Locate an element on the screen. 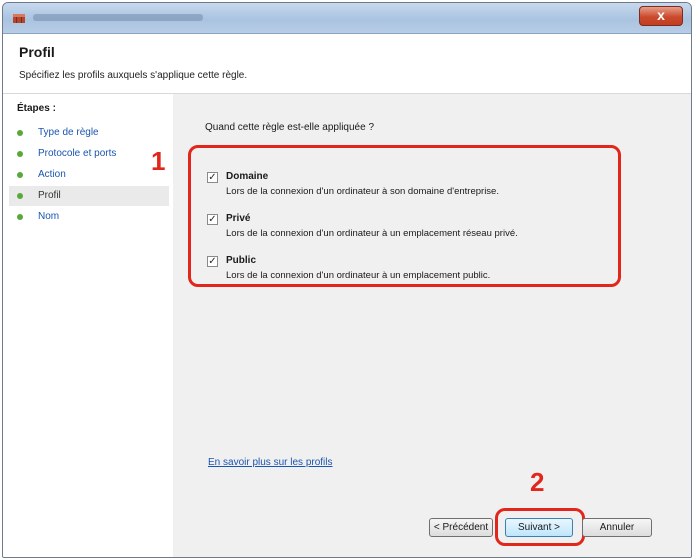  private-checkbox: ✓ is located at coordinates (212, 219).